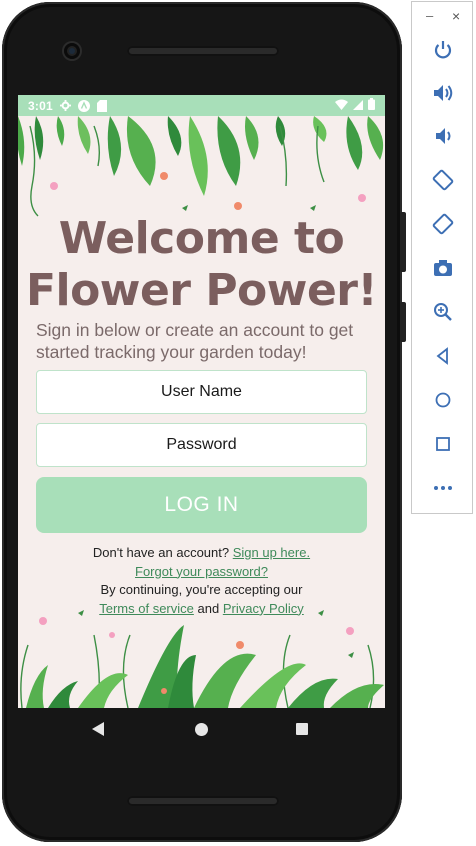 Image resolution: width=476 pixels, height=846 pixels. I want to click on login-button: LOG IN, so click(201, 505).